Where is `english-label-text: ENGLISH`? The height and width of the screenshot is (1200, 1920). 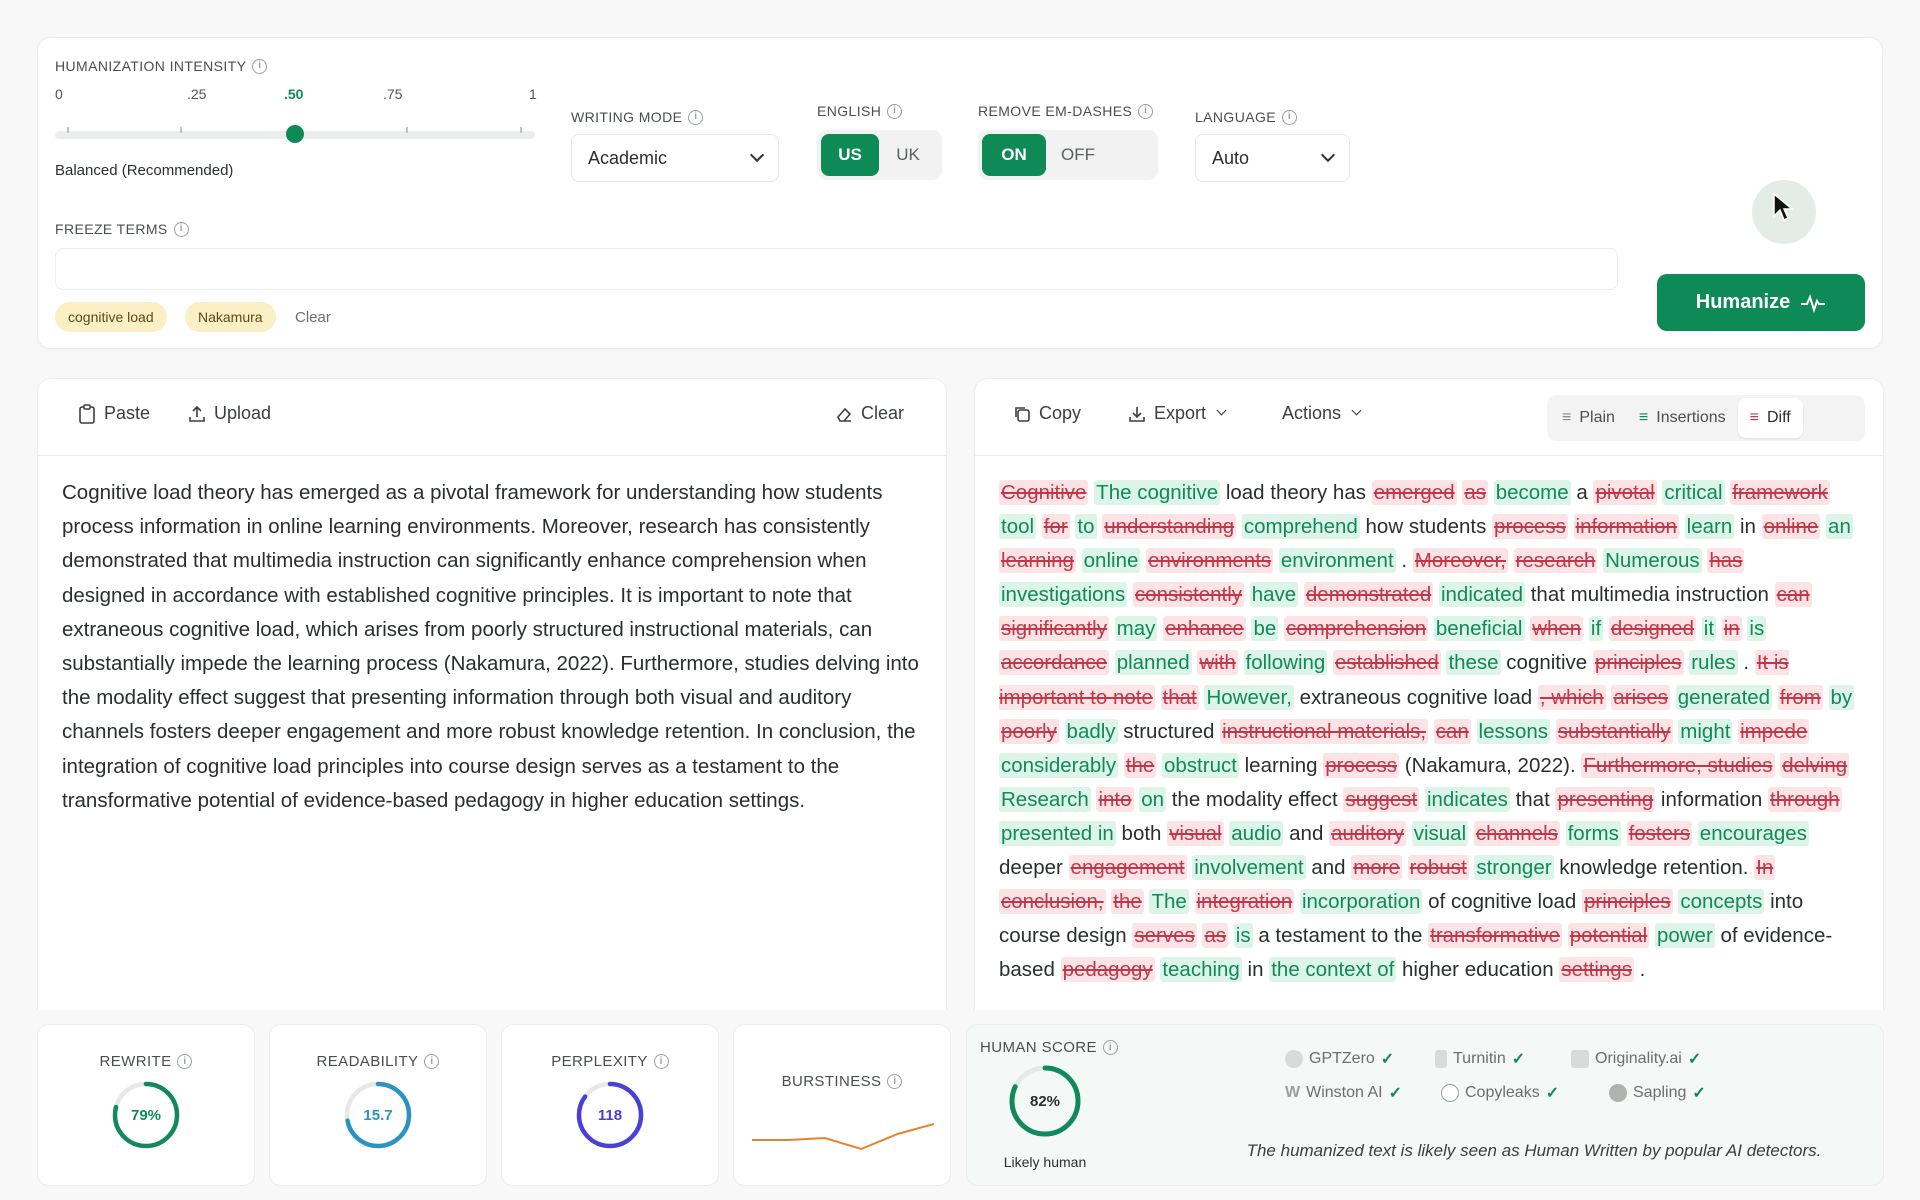
english-label-text: ENGLISH is located at coordinates (849, 111).